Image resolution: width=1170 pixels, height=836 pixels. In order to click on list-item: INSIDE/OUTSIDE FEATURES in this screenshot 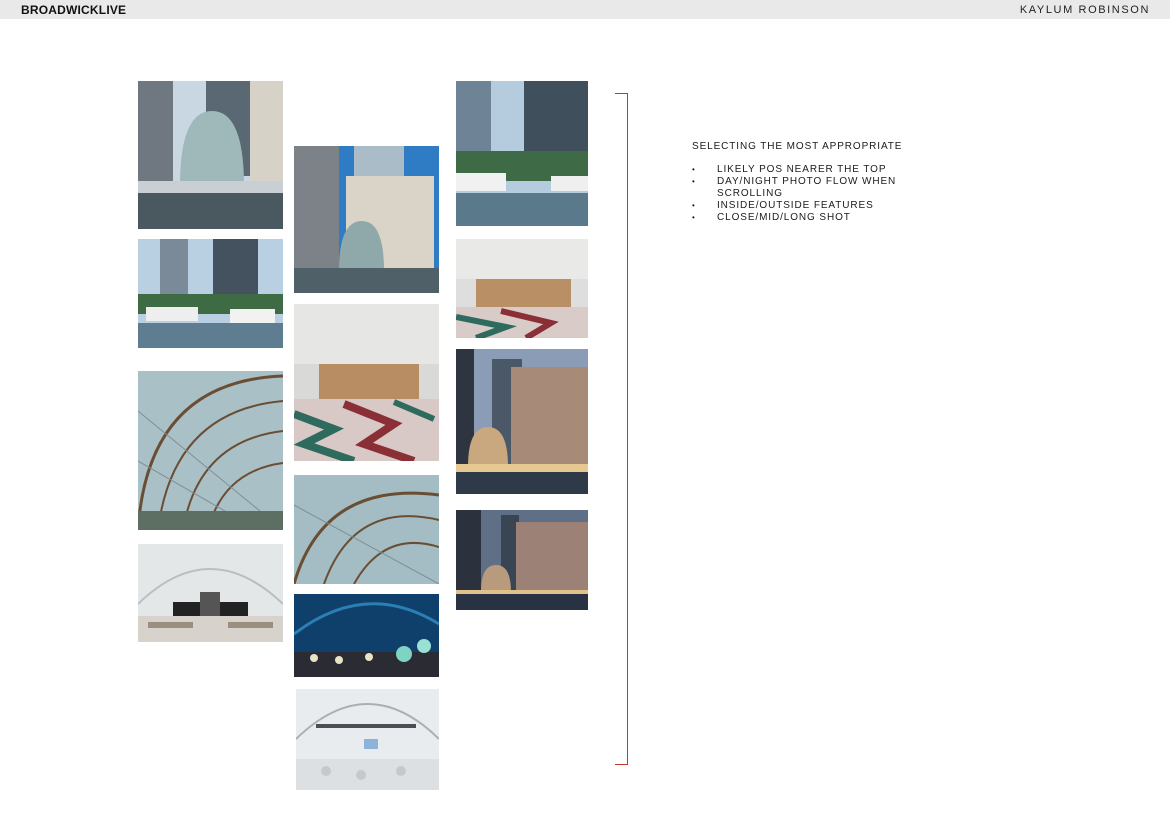, I will do `click(807, 206)`.